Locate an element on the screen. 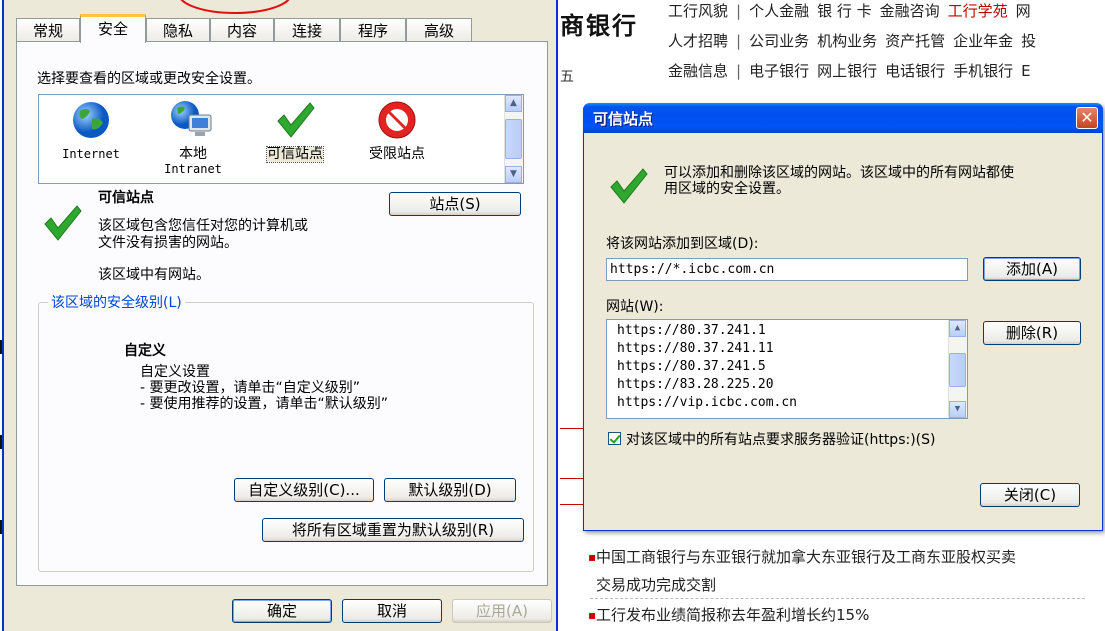  zone-title: 可信站点 is located at coordinates (126, 198).